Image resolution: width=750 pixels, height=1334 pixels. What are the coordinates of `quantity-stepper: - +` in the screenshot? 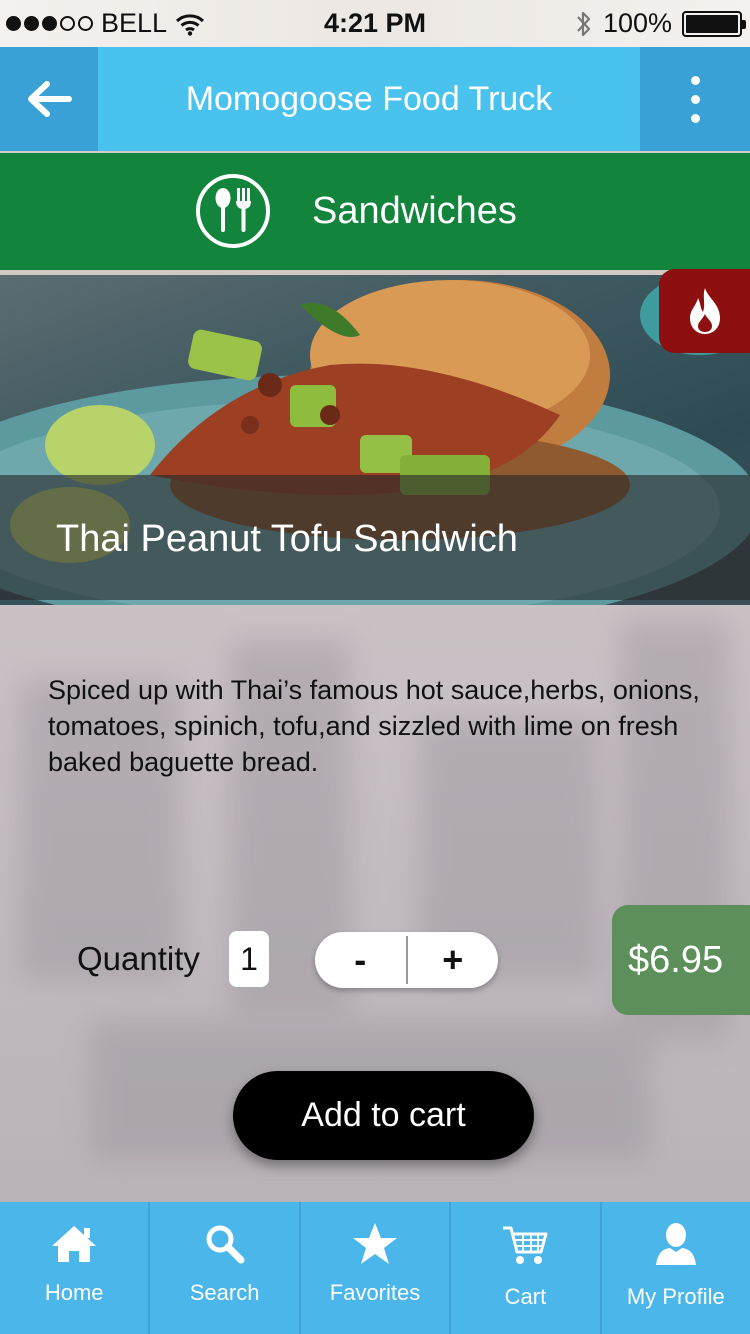 It's located at (406, 960).